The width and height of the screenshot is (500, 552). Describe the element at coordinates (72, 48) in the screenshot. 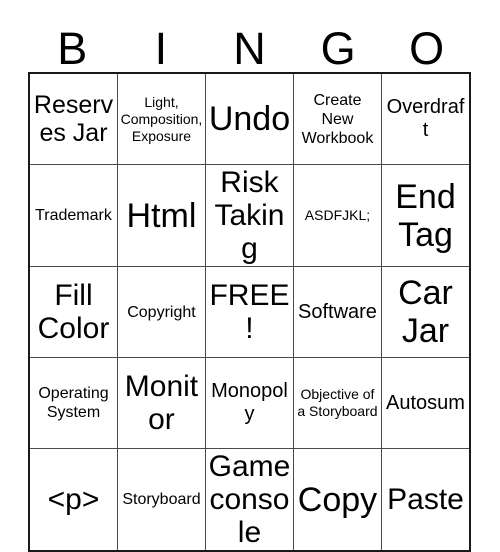

I see `bingo-header-letter-b: B` at that location.